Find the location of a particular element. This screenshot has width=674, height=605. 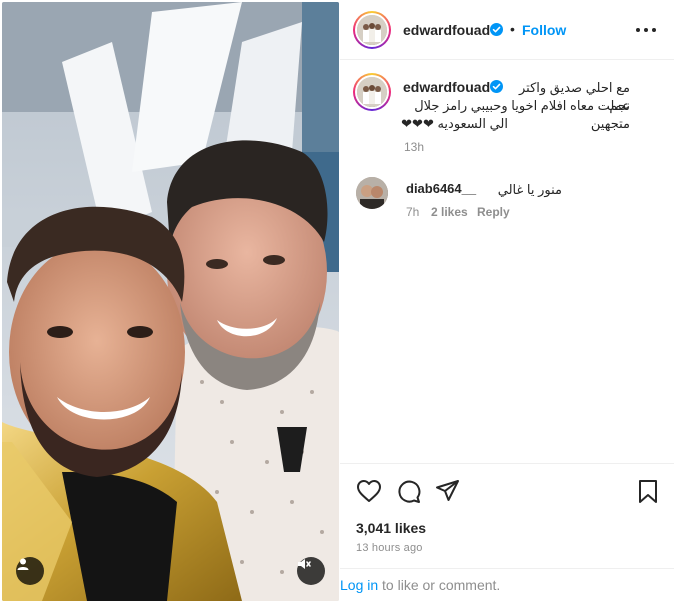

heart-icon is located at coordinates (369, 491).